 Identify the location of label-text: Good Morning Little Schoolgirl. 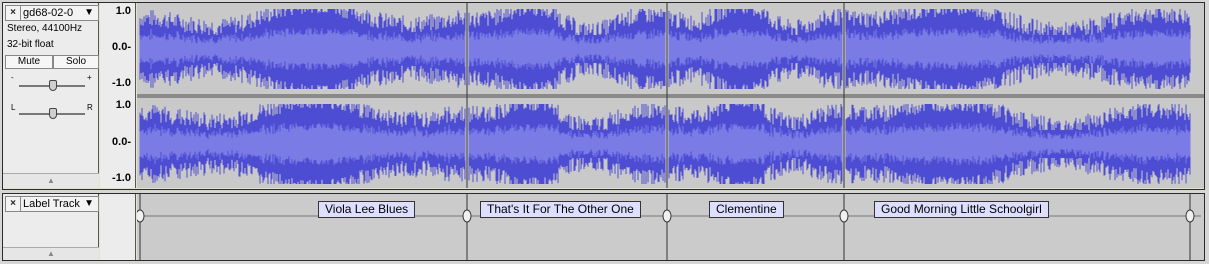
(961, 209).